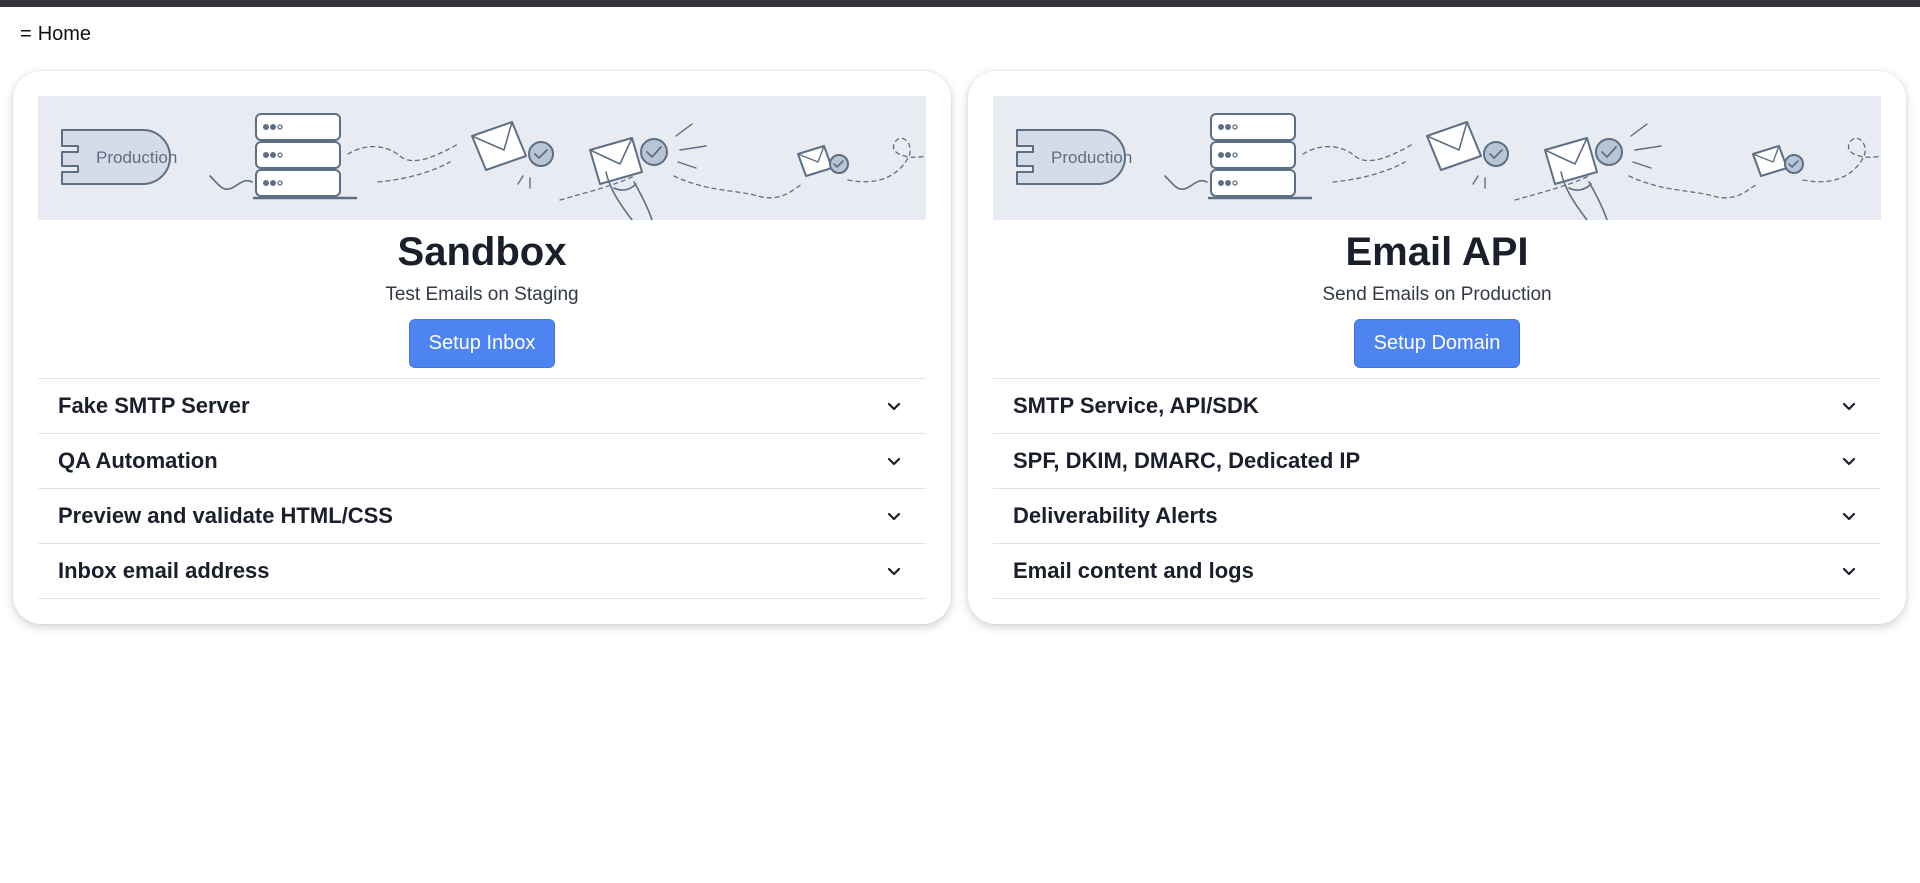 This screenshot has width=1920, height=883. I want to click on accordion-item-spf-dkim-dmarc: SPF, DKIM, DMARC, Dedicated IP, so click(1437, 461).